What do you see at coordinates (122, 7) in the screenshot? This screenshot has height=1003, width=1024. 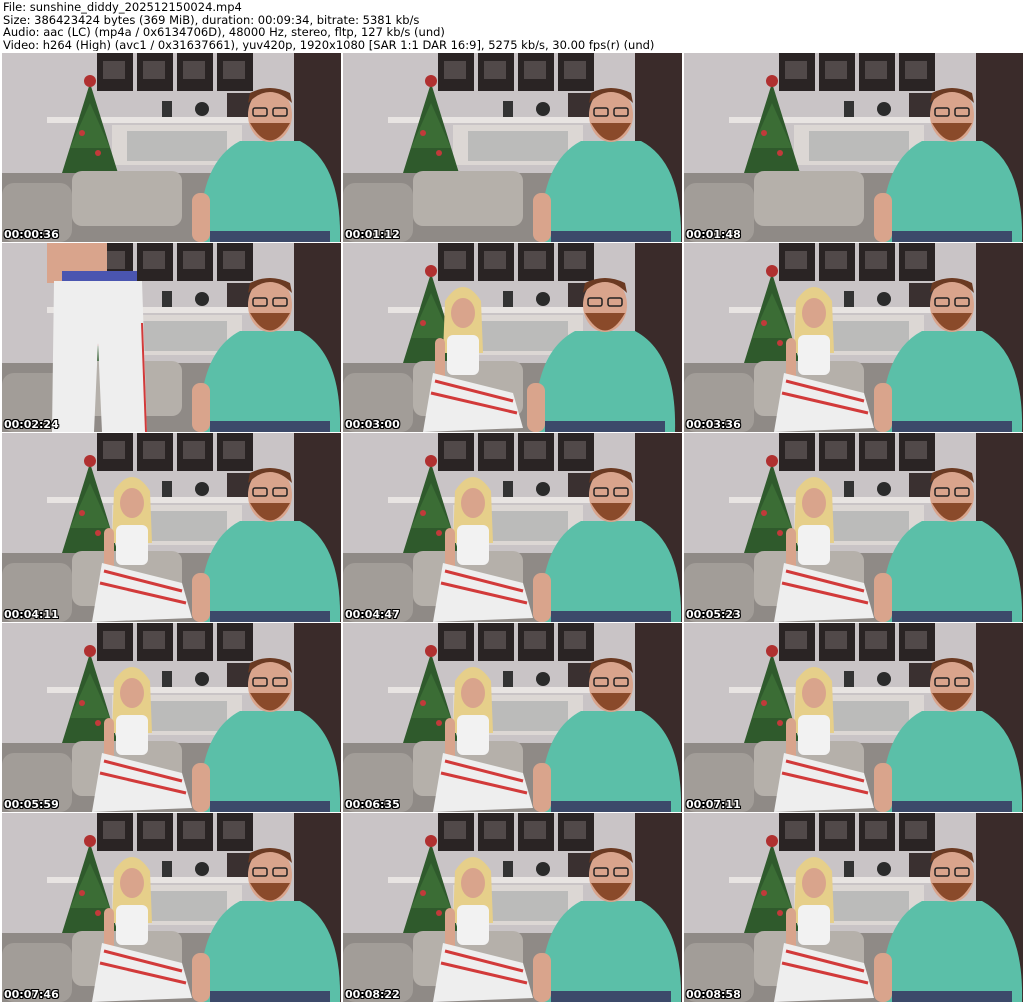 I see `file-name-line: File: sunshine_diddy_202512150024.mp4` at bounding box center [122, 7].